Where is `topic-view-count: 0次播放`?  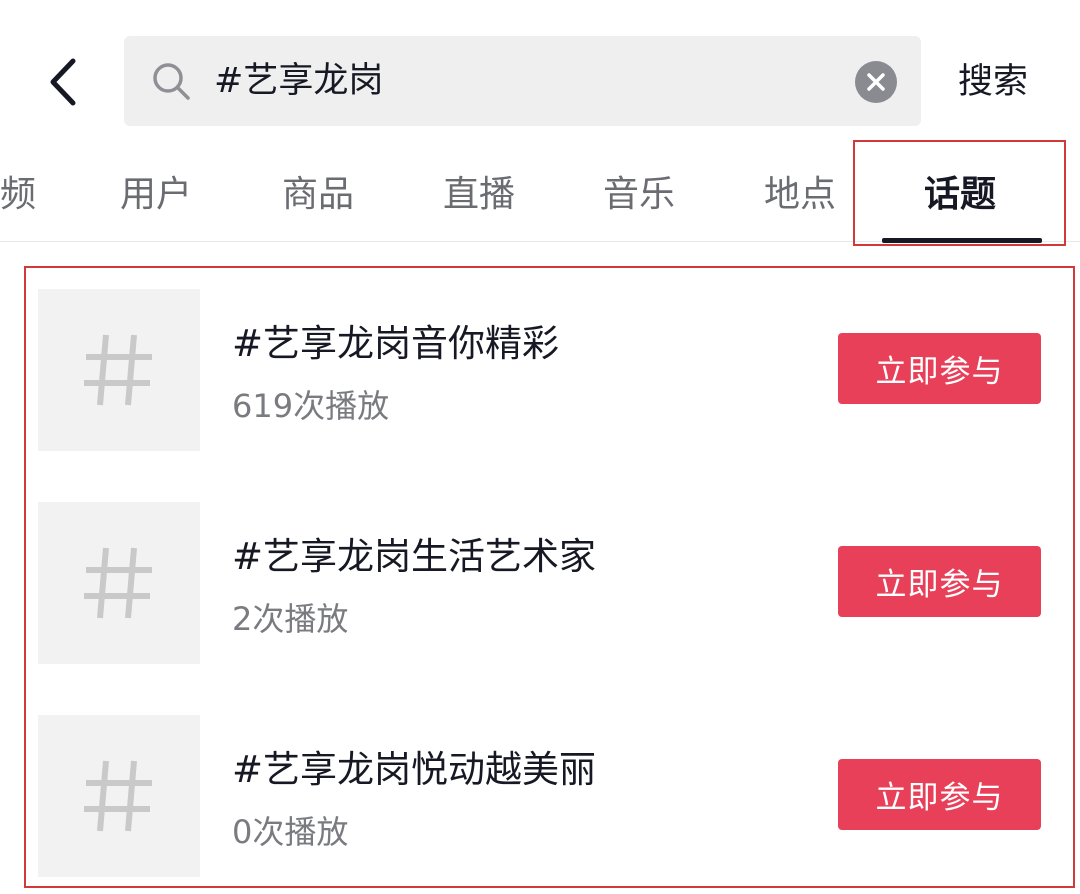
topic-view-count: 0次播放 is located at coordinates (290, 832).